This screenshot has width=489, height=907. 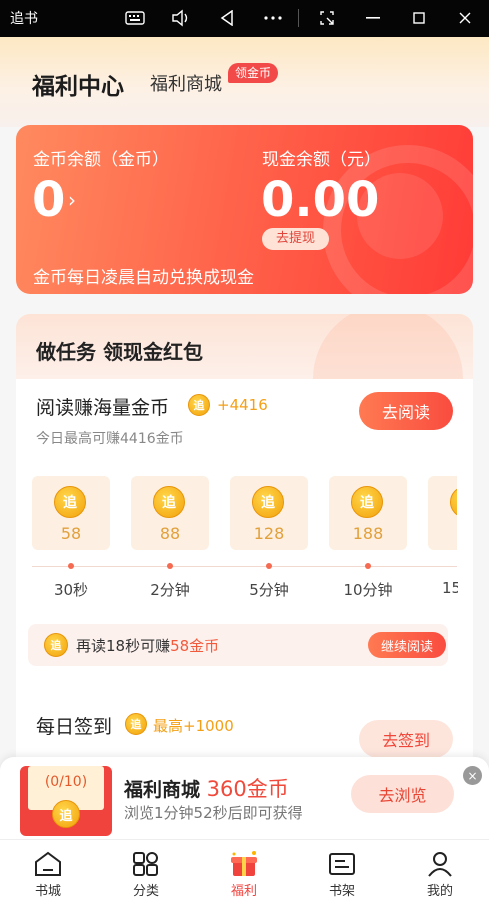 I want to click on withdraw-button: 去提现, so click(x=296, y=239).